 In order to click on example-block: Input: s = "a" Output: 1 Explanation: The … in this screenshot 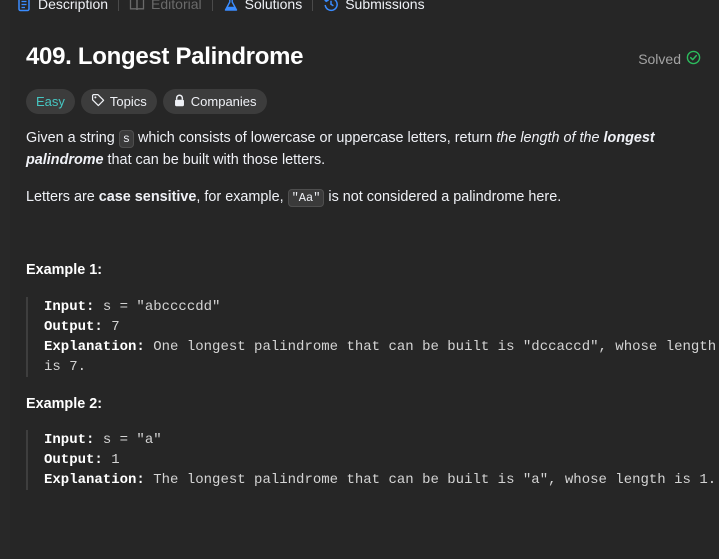, I will do `click(372, 460)`.